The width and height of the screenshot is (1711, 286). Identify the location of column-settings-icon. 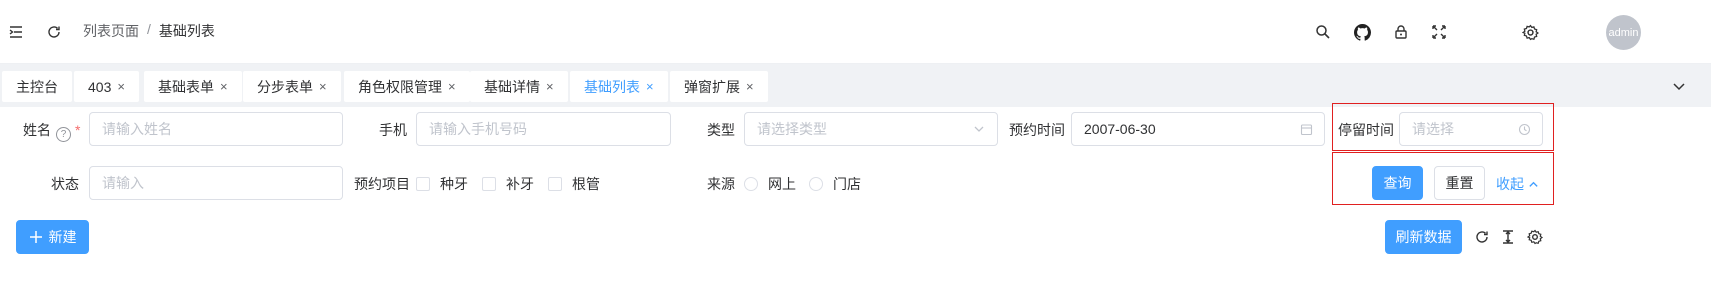
(1535, 237).